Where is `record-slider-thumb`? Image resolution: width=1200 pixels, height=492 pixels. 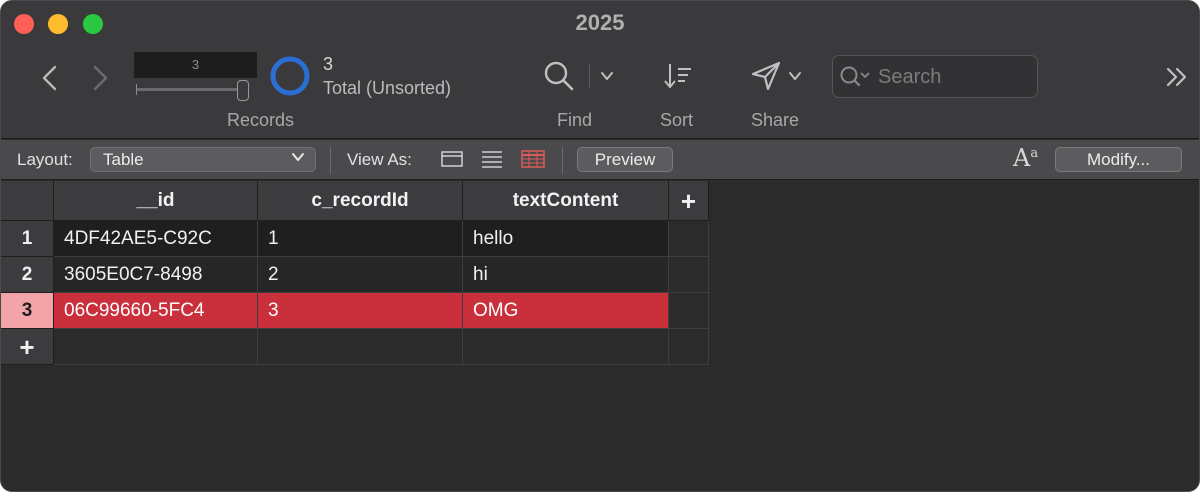 record-slider-thumb is located at coordinates (243, 90).